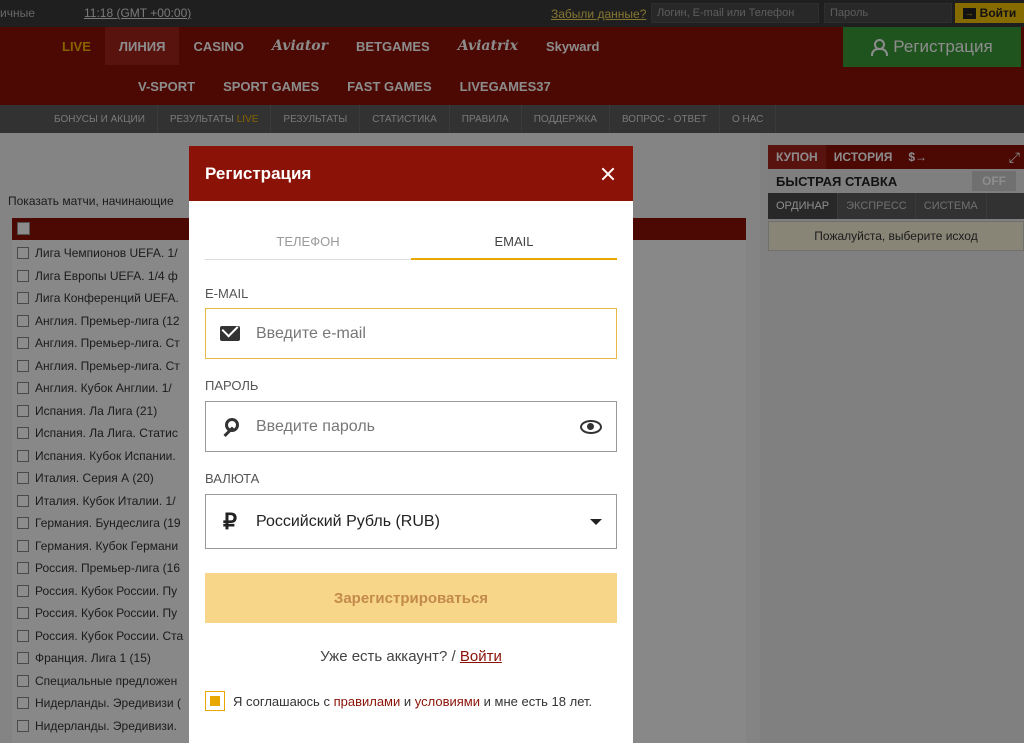 The image size is (1024, 743). Describe the element at coordinates (315, 426) in the screenshot. I see `password-placeholder: Введите пароль` at that location.